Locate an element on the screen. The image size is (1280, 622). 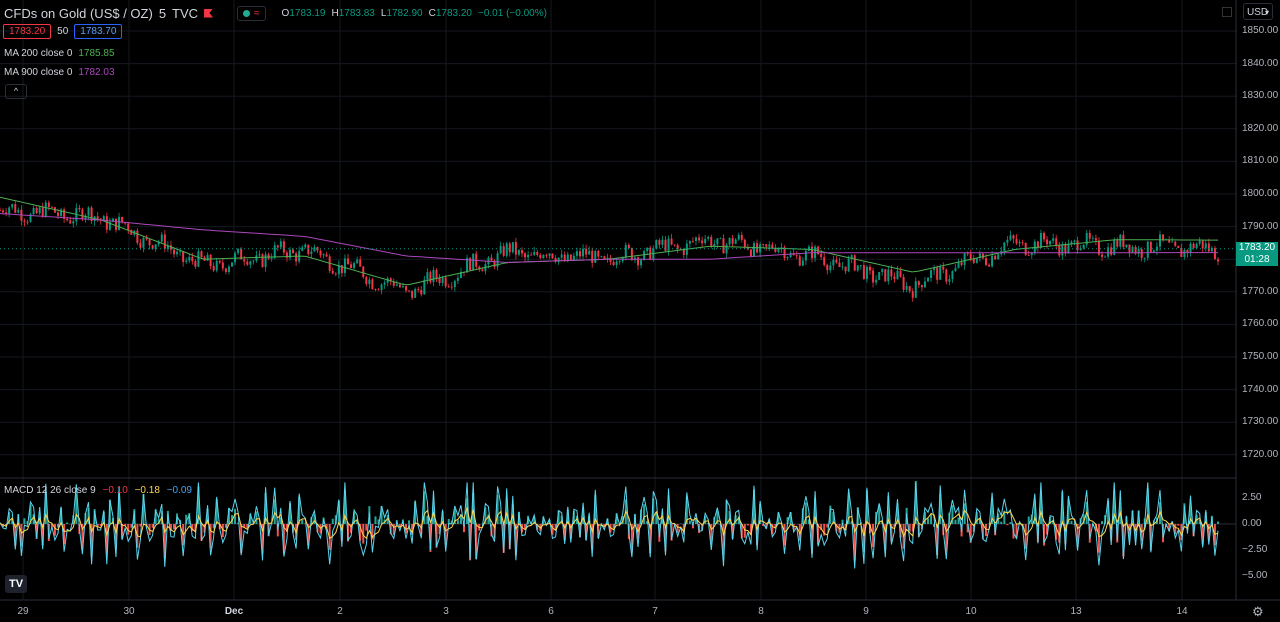
flag-icon is located at coordinates (209, 13).